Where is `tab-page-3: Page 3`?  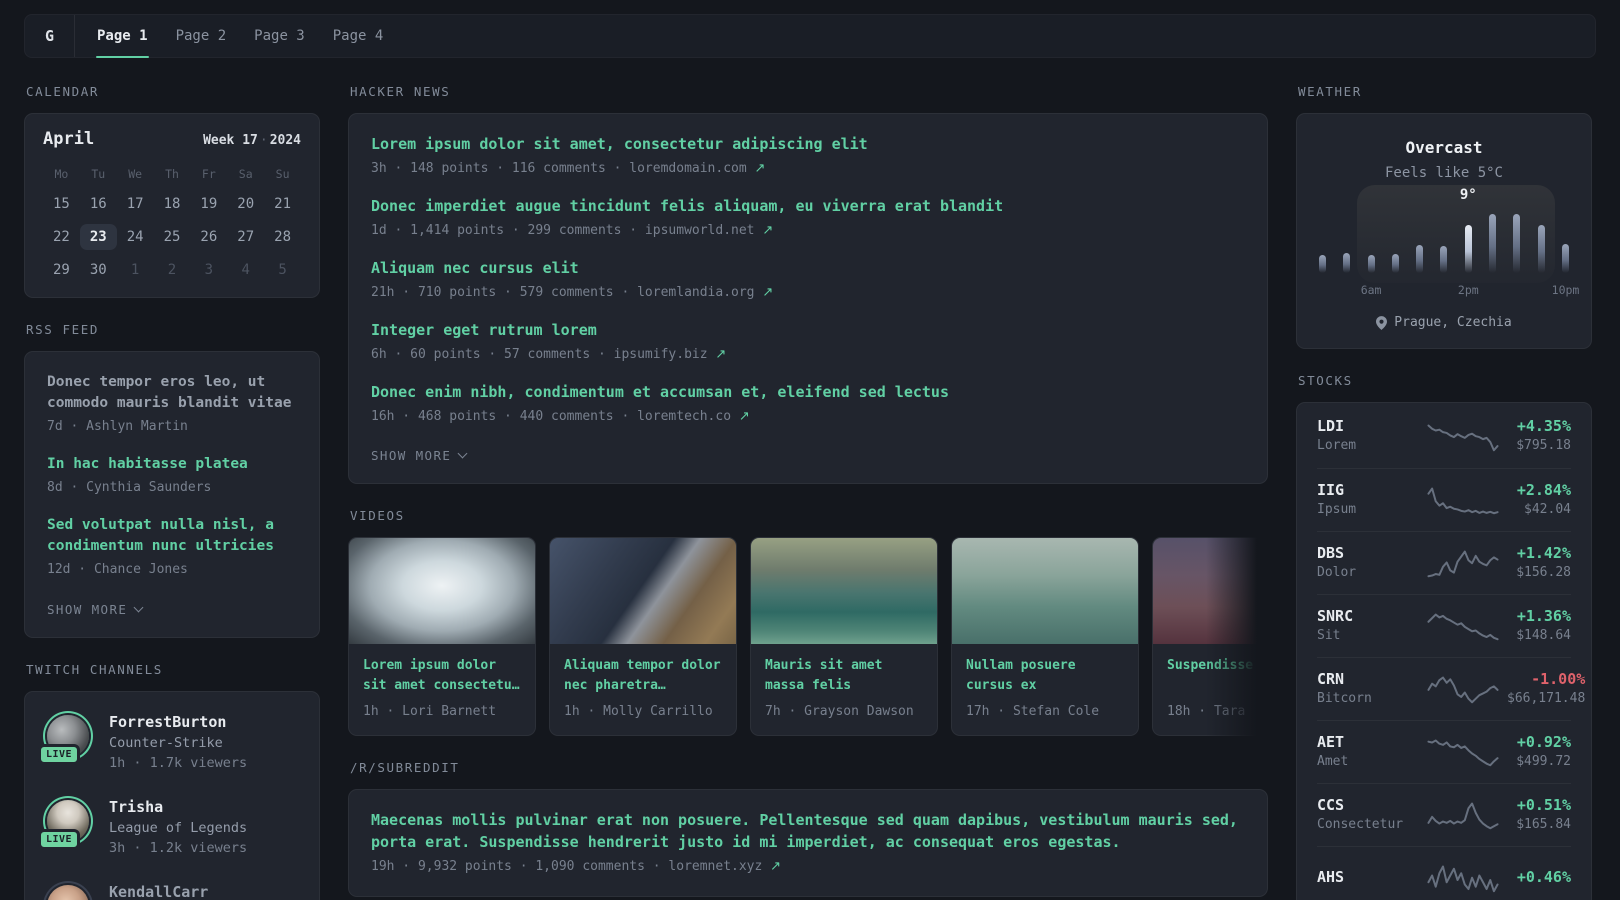 tab-page-3: Page 3 is located at coordinates (279, 36).